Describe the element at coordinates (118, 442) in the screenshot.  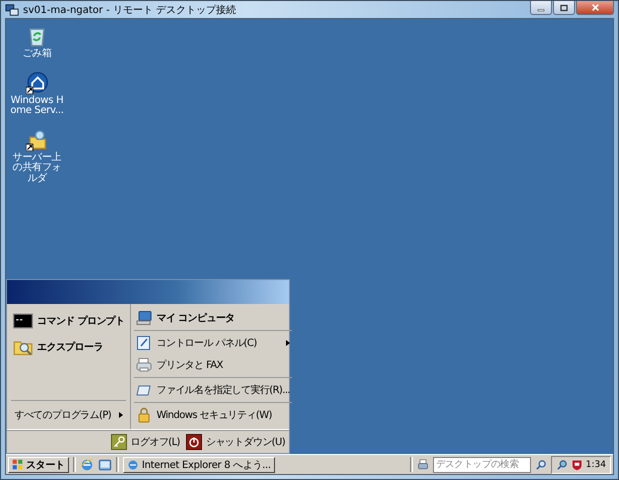
I see `key-icon` at that location.